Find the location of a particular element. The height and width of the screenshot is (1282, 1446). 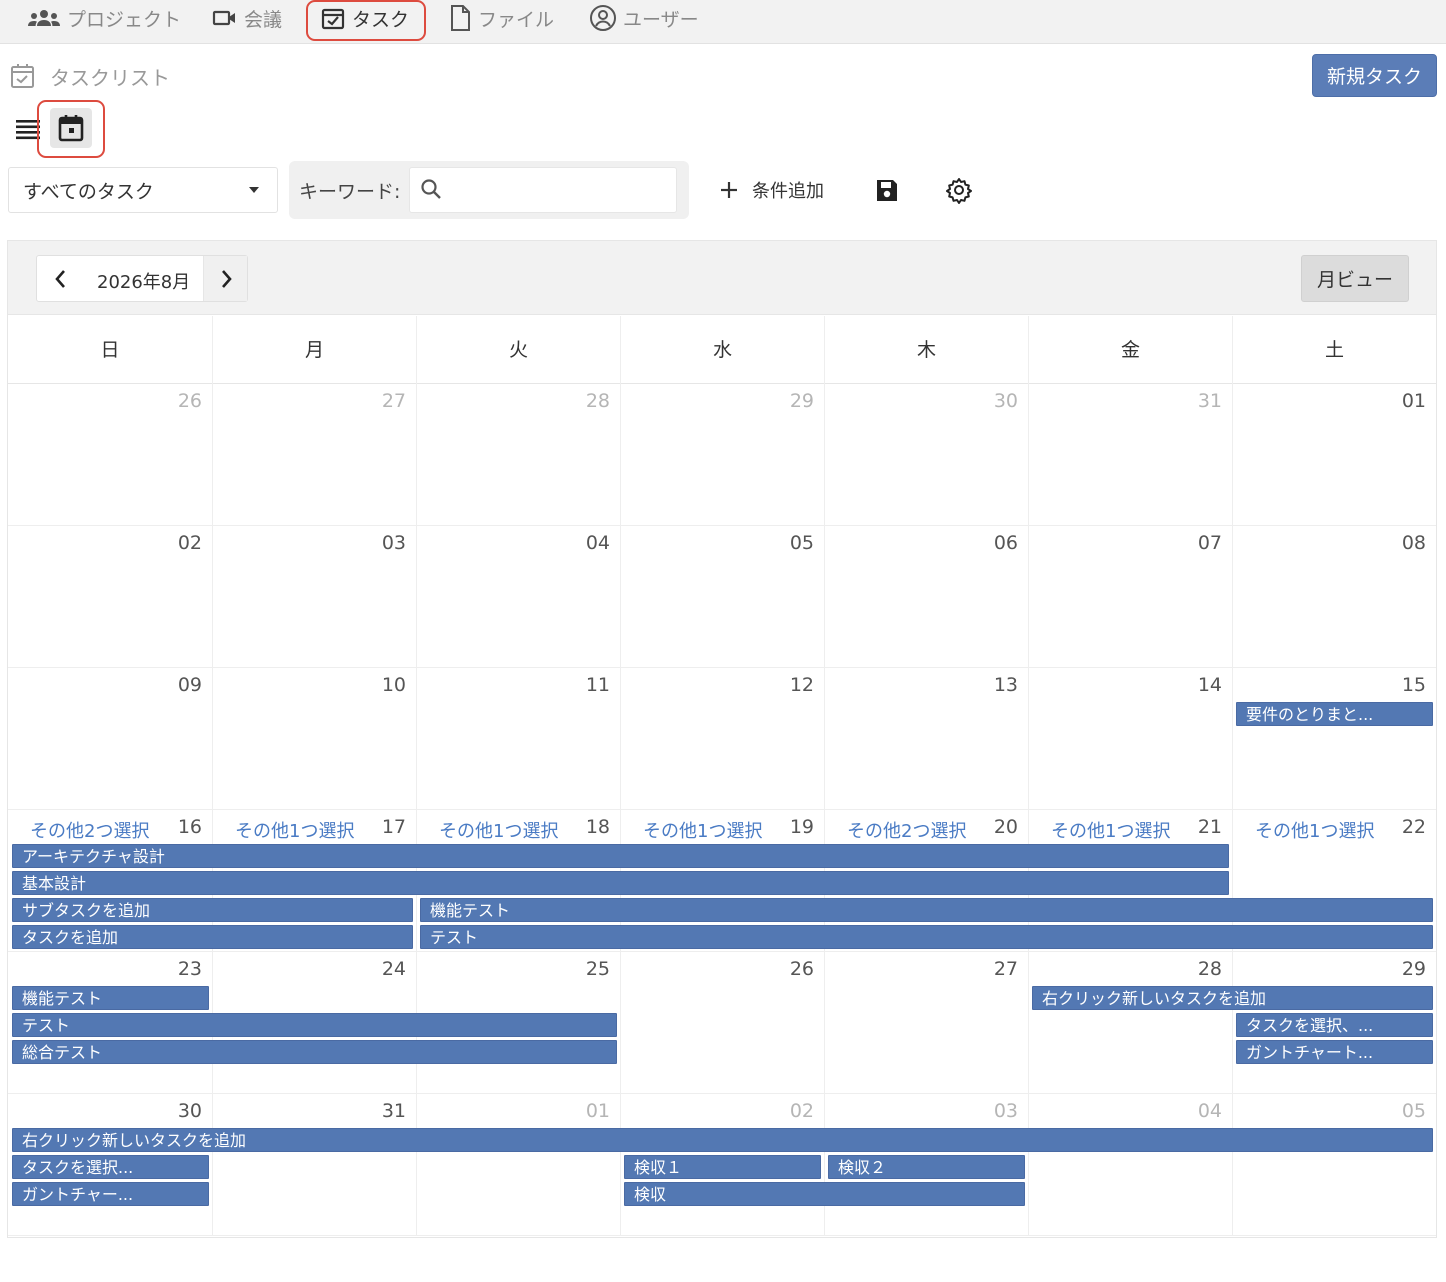

chevron-right-icon is located at coordinates (226, 278).